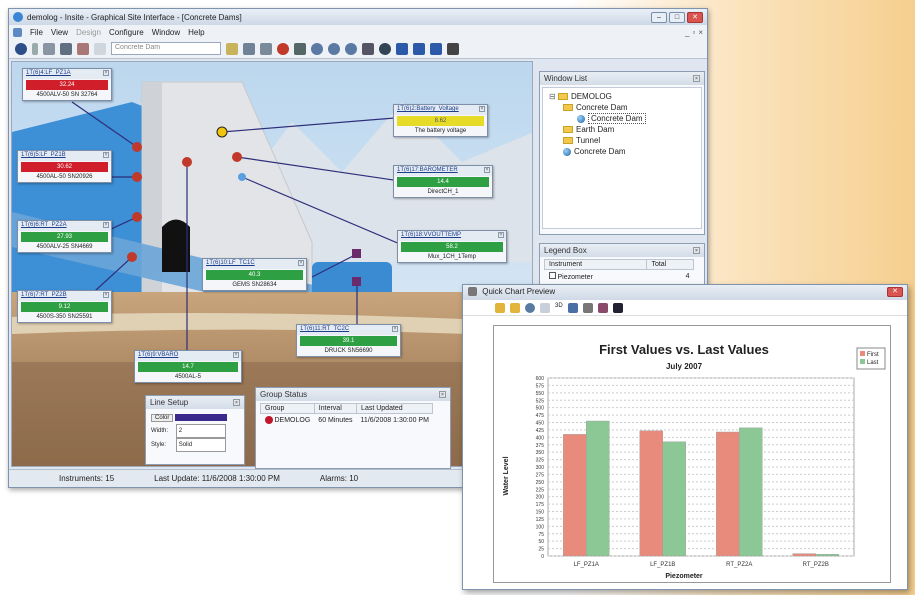  What do you see at coordinates (249, 48) in the screenshot?
I see `print-icon` at bounding box center [249, 48].